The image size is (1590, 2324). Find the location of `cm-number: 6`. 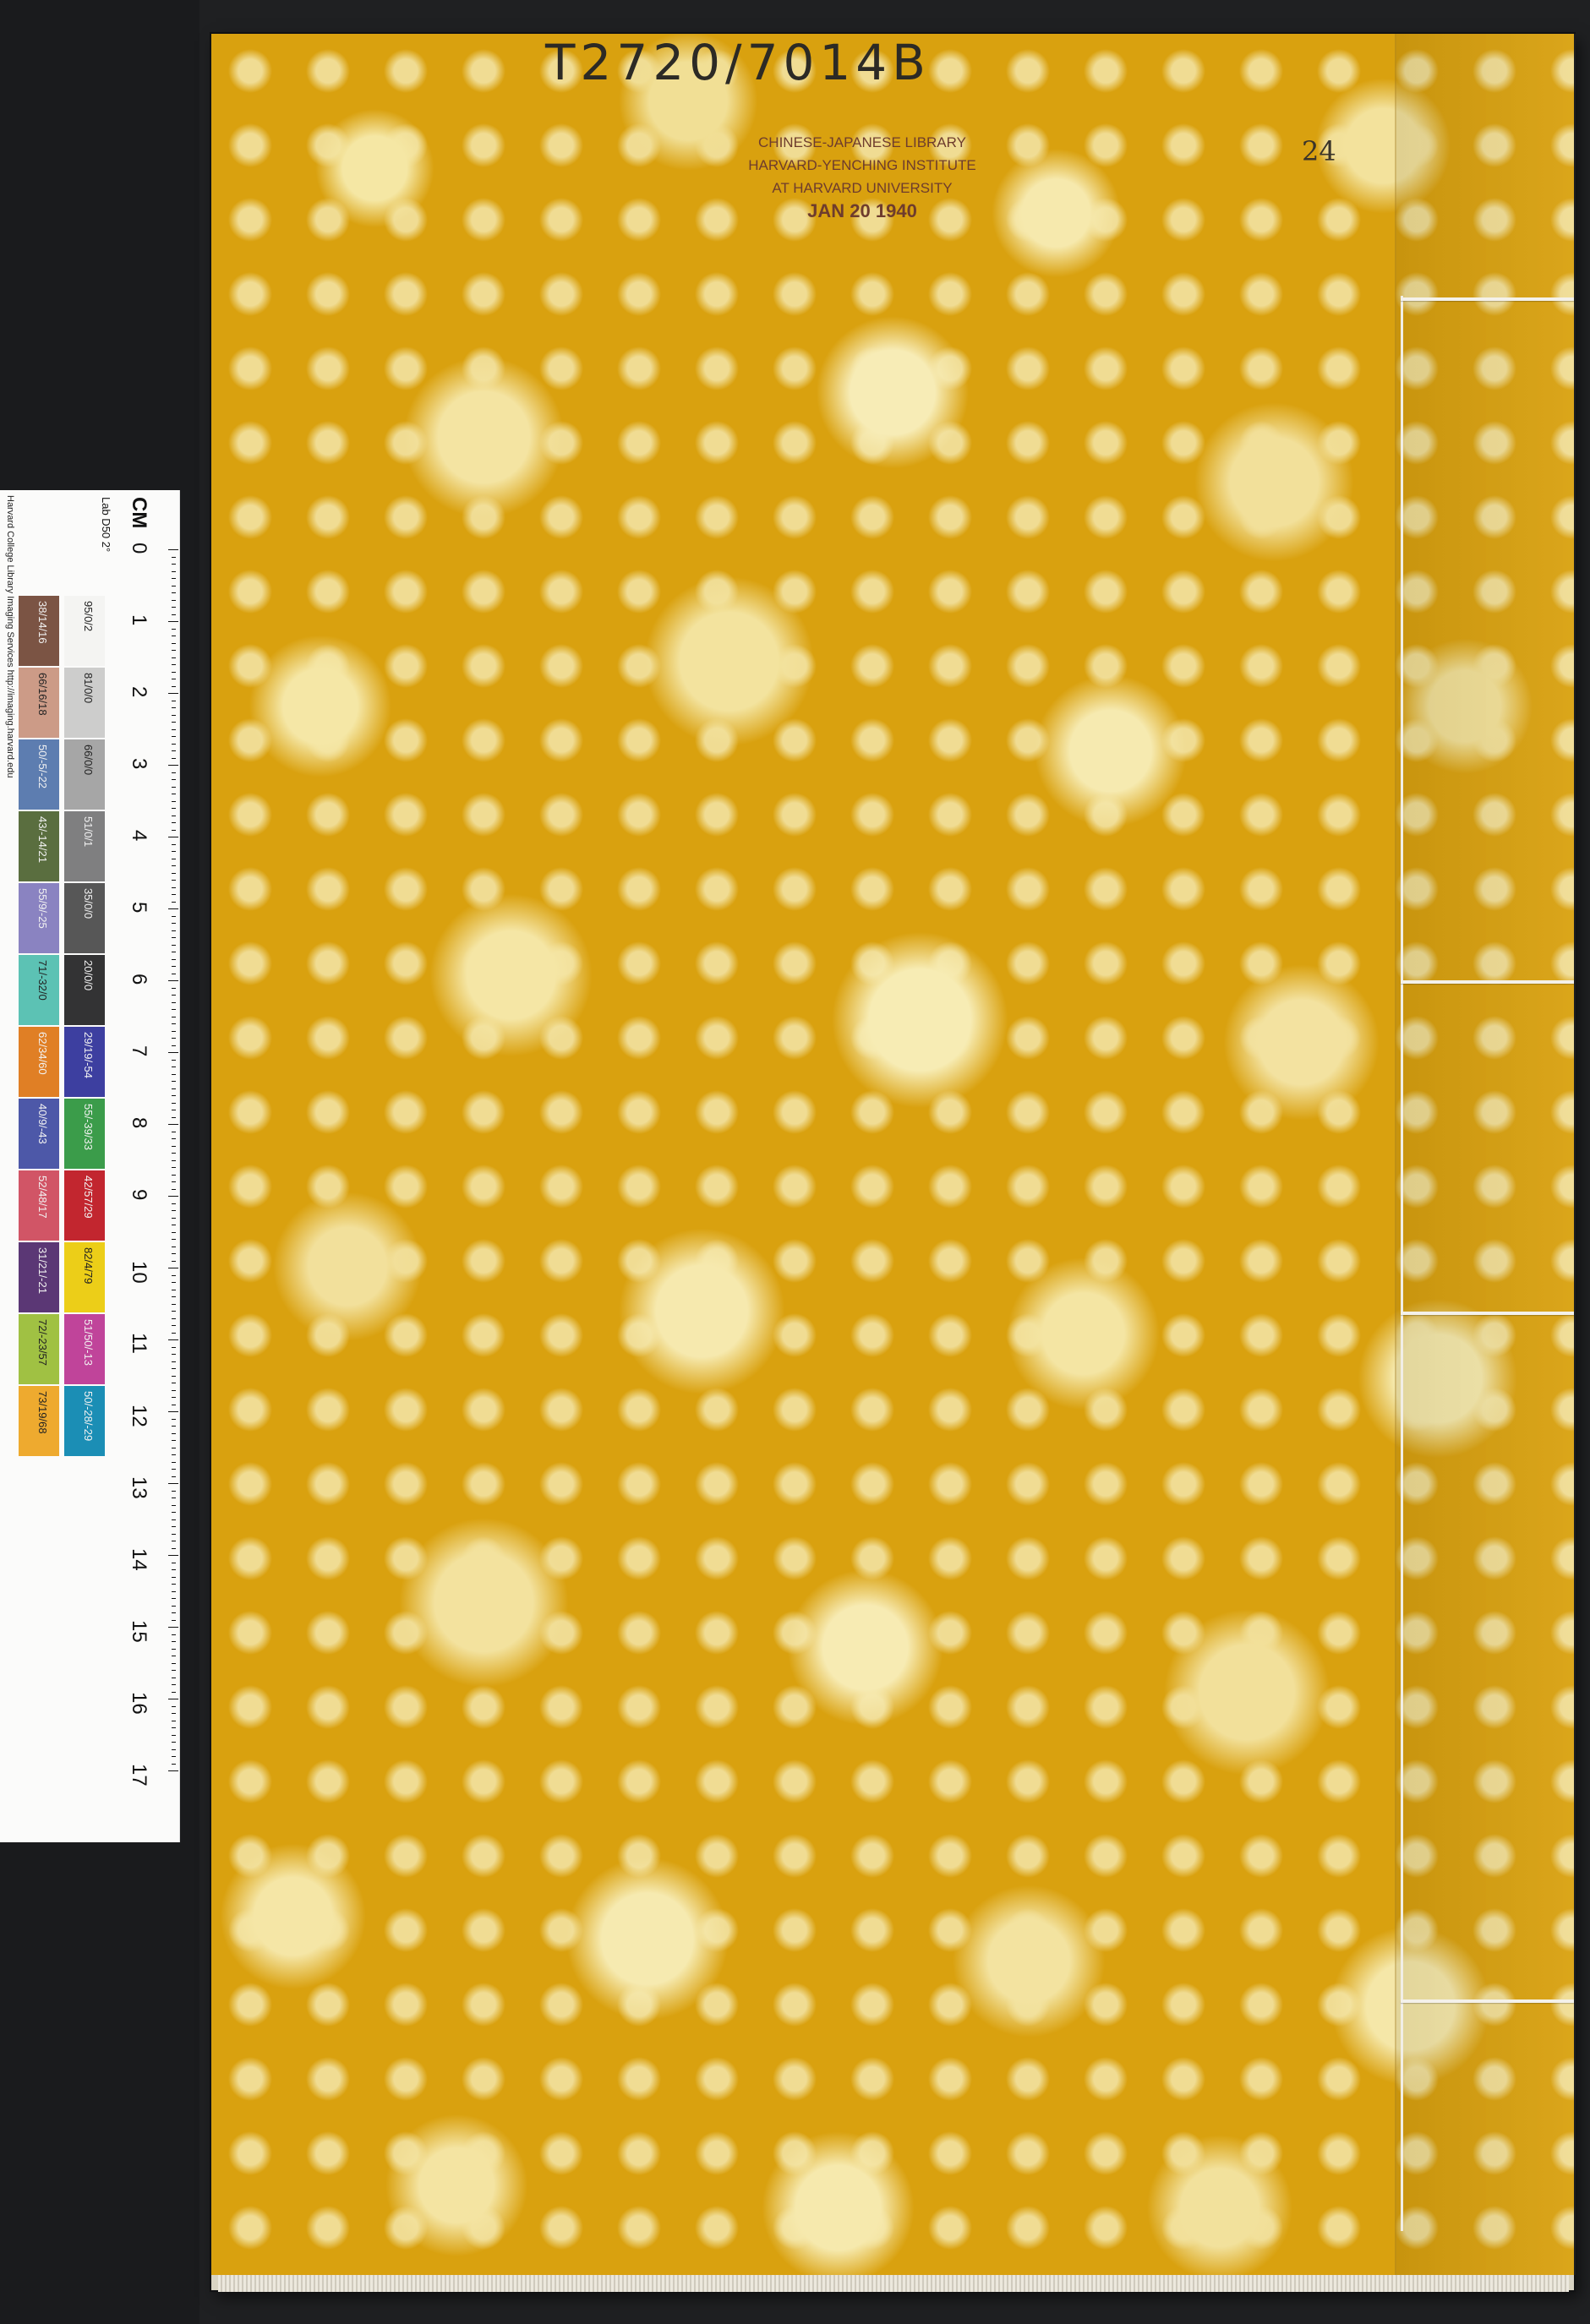

cm-number: 6 is located at coordinates (139, 979).